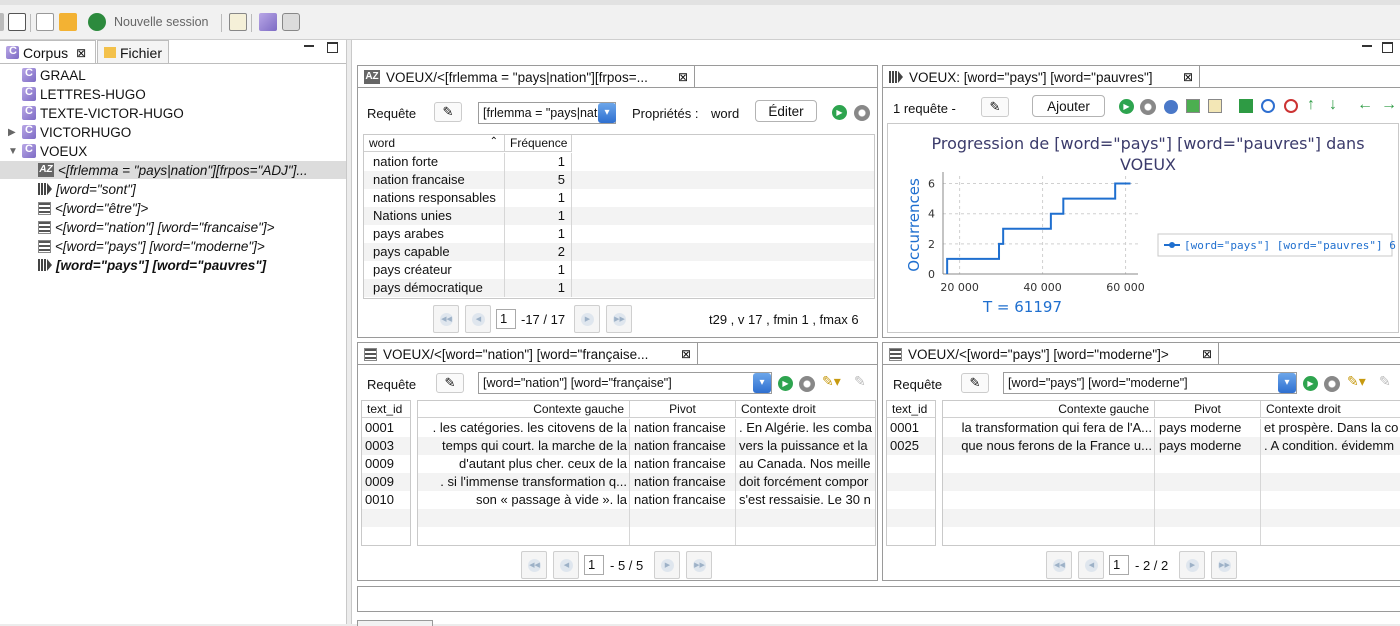 Image resolution: width=1400 pixels, height=626 pixels. I want to click on query-input: [word="nation"] [word="française"], so click(625, 383).